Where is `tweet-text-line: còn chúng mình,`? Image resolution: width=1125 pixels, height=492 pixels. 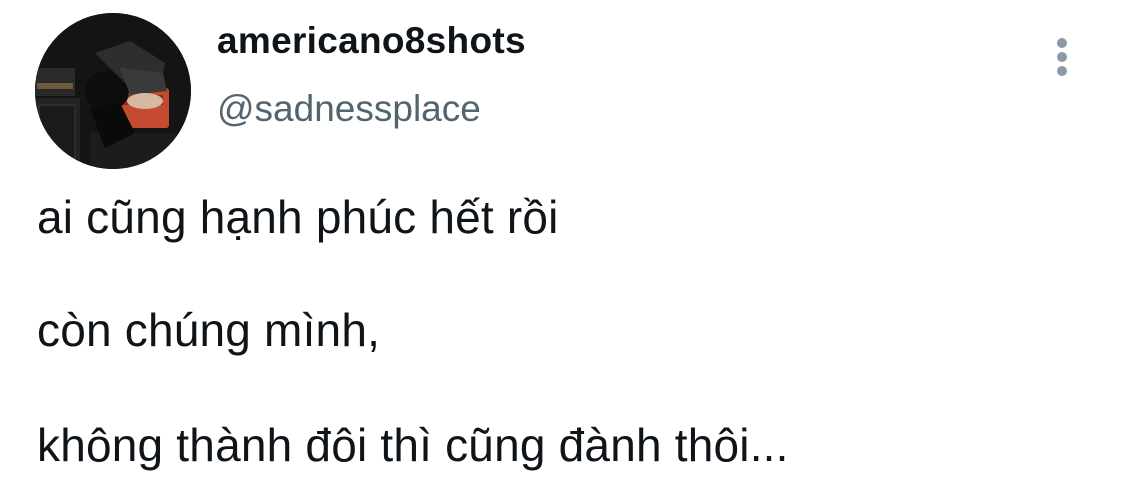 tweet-text-line: còn chúng mình, is located at coordinates (209, 330).